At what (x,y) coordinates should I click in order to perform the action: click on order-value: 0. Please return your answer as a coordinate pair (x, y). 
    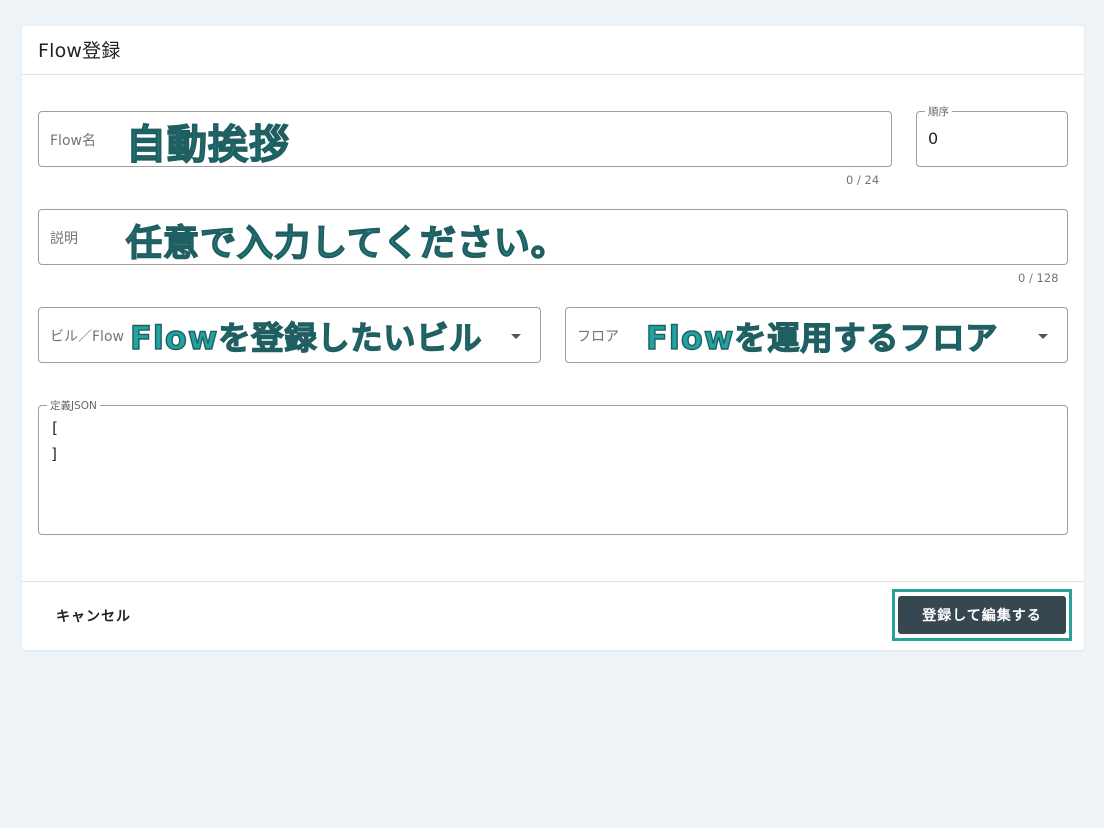
    Looking at the image, I should click on (933, 138).